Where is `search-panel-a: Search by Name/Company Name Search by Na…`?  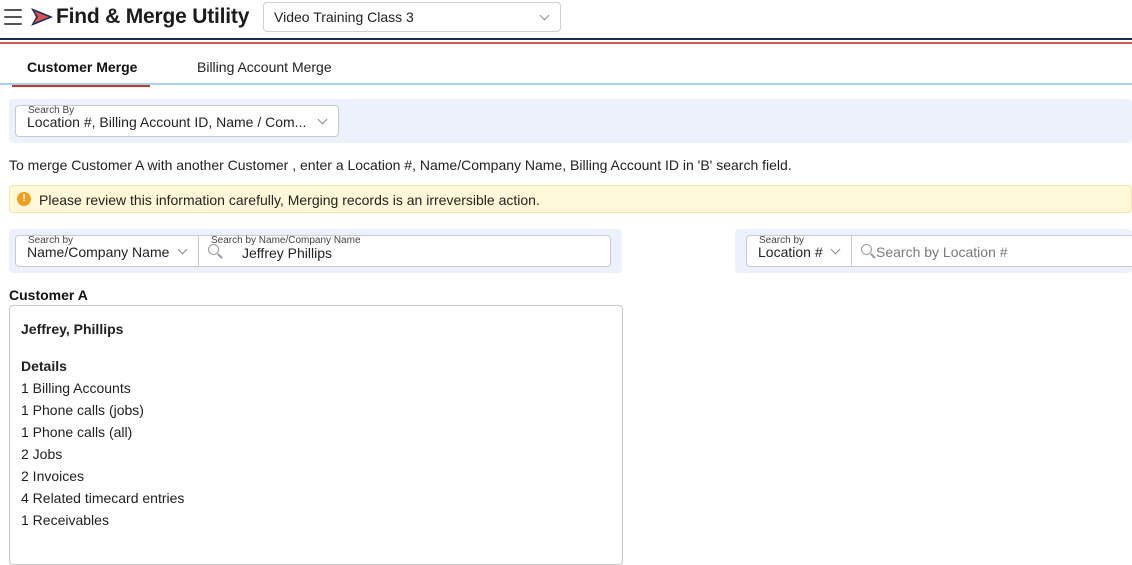
search-panel-a: Search by Name/Company Name Search by Na… is located at coordinates (315, 251).